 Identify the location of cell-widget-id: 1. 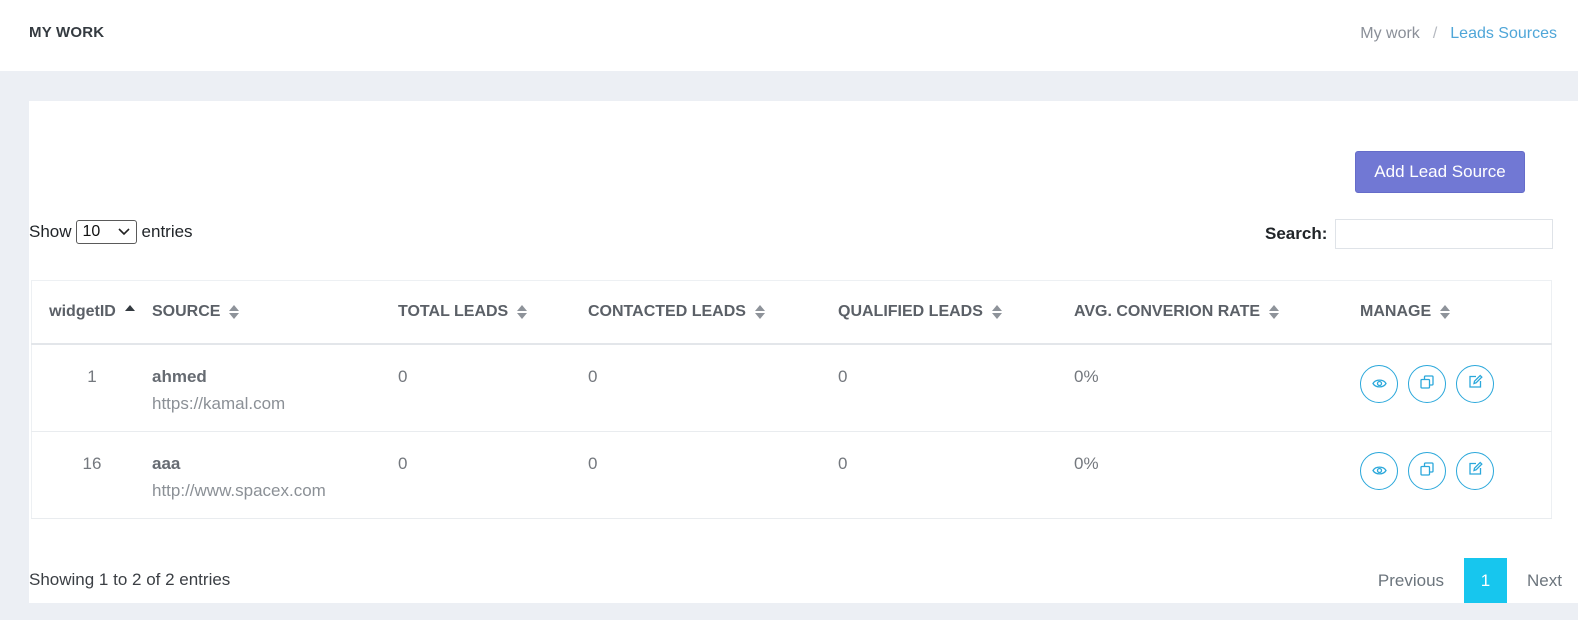
(91, 388).